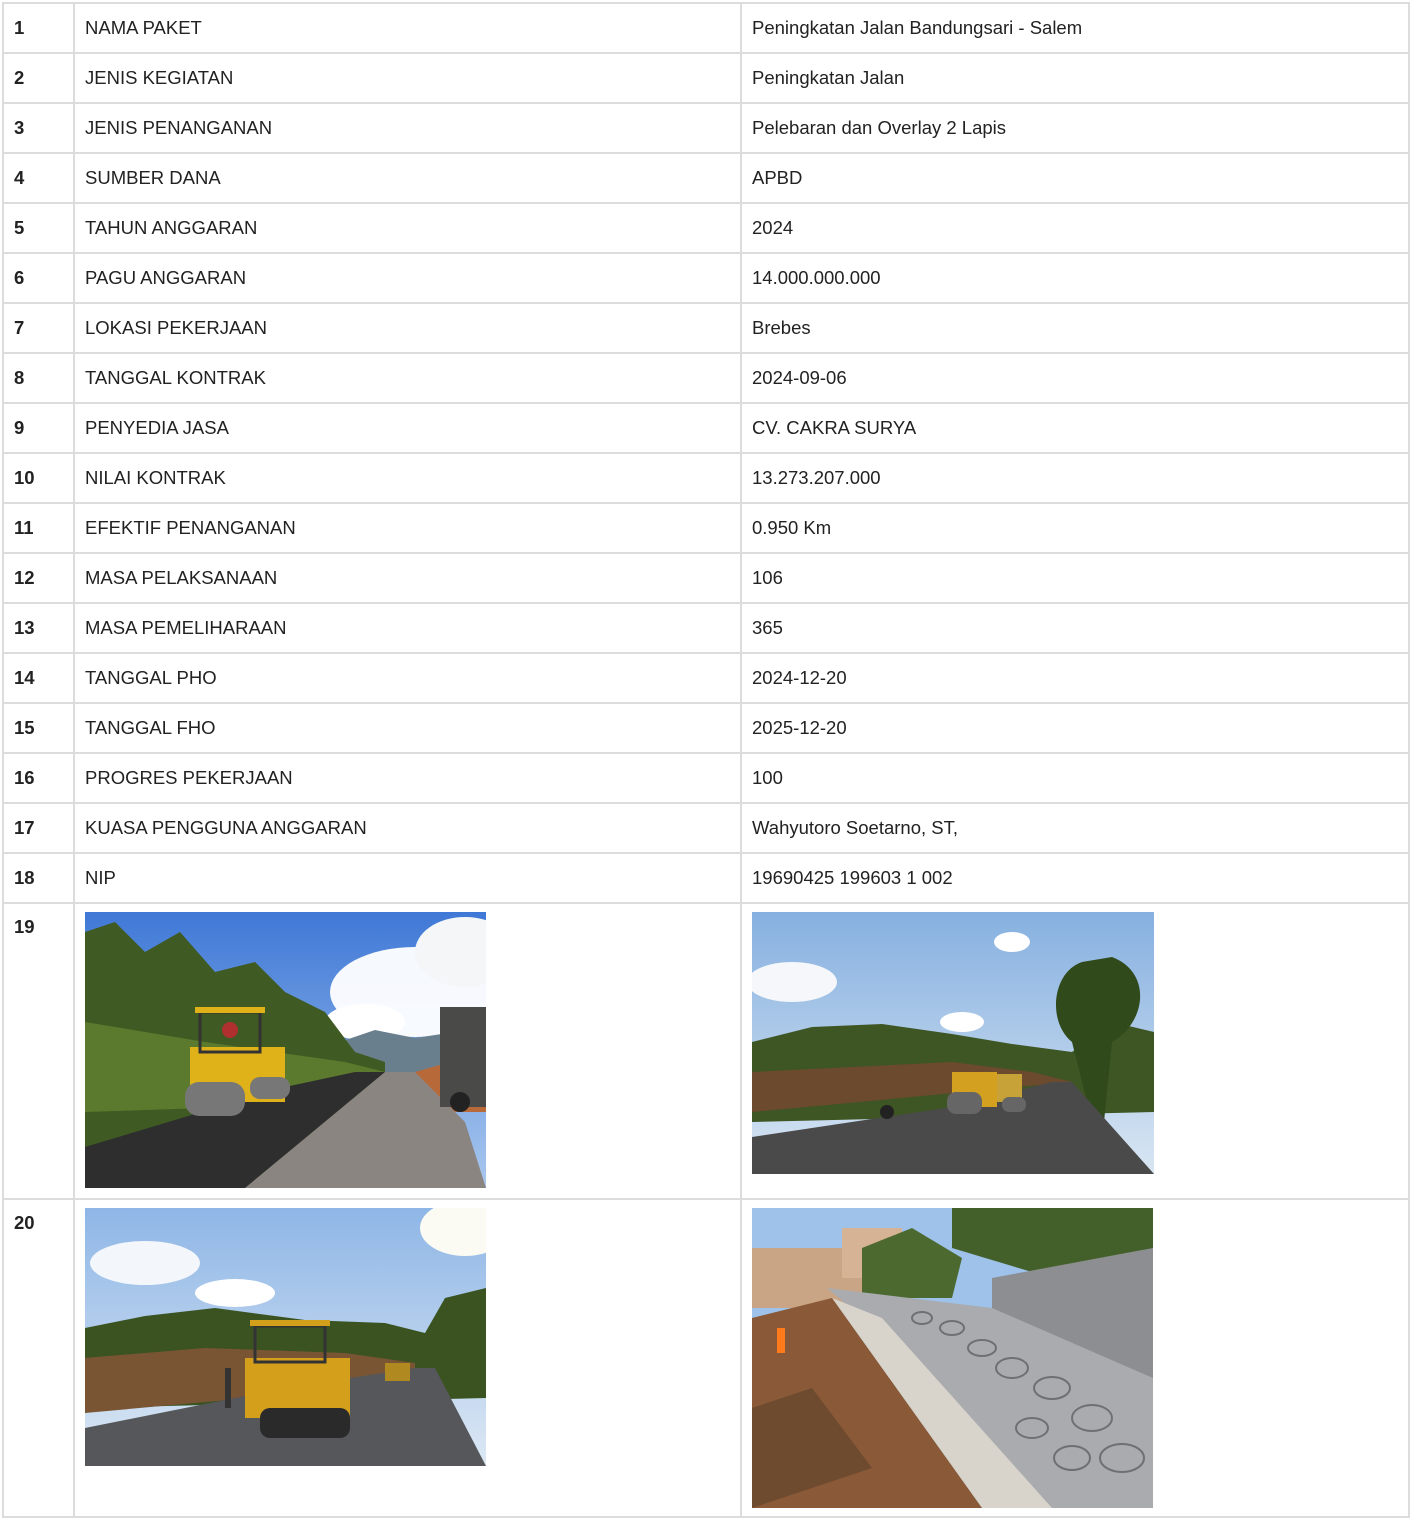  Describe the element at coordinates (407, 378) in the screenshot. I see `row-label: TANGGAL KONTRAK` at that location.